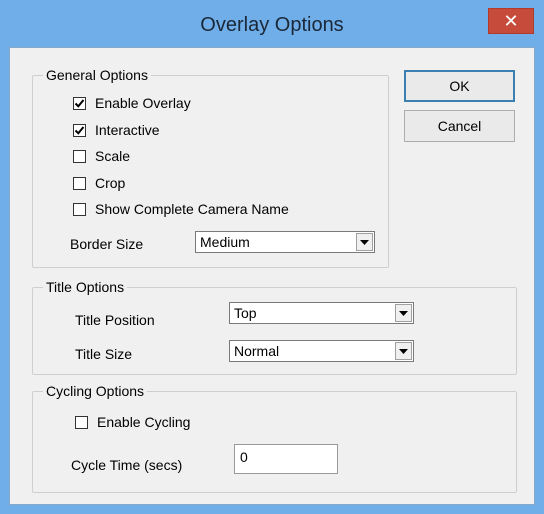 The height and width of the screenshot is (514, 544). I want to click on checkbox-label: Crop, so click(110, 183).